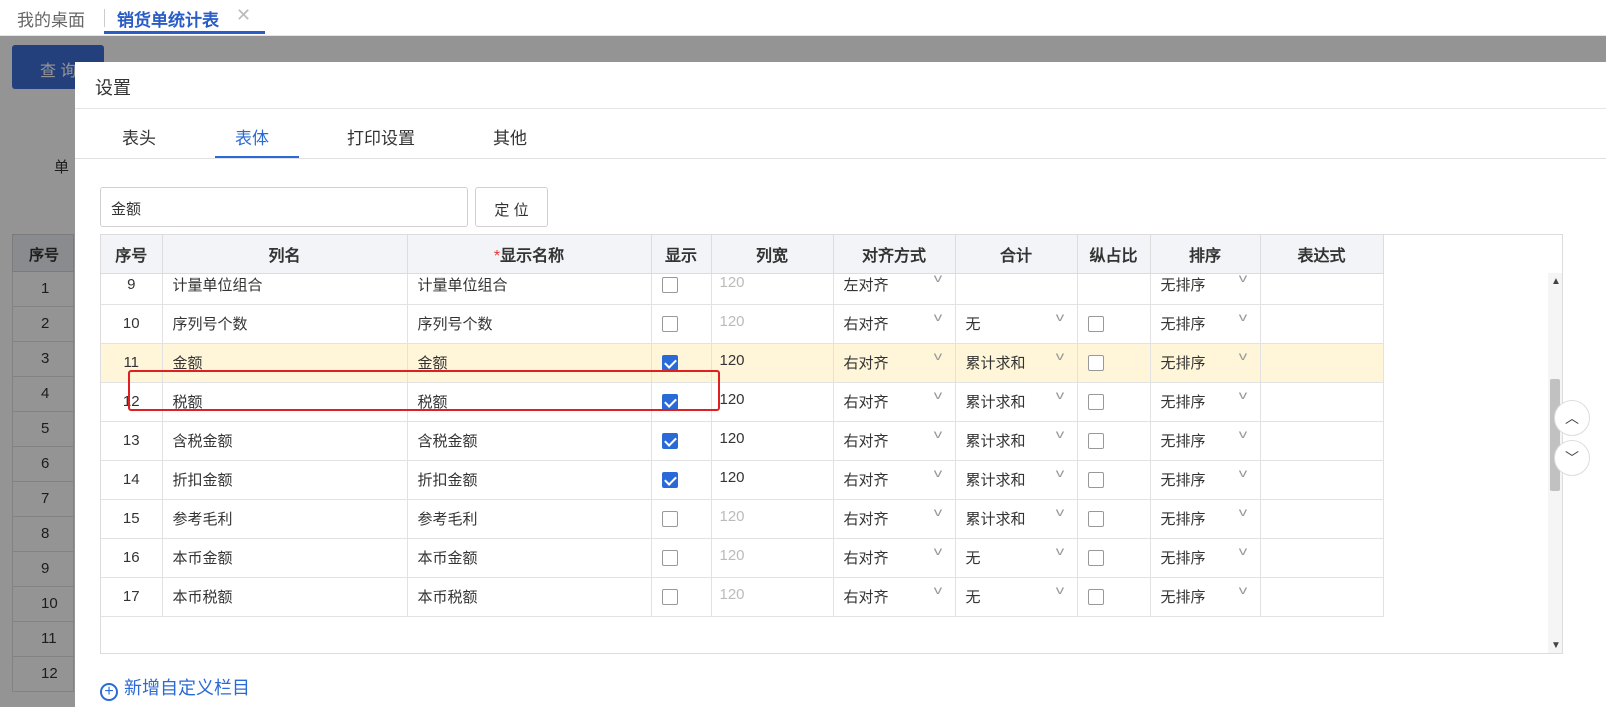 This screenshot has height=707, width=1606. Describe the element at coordinates (139, 136) in the screenshot. I see `tab-header: 表头` at that location.